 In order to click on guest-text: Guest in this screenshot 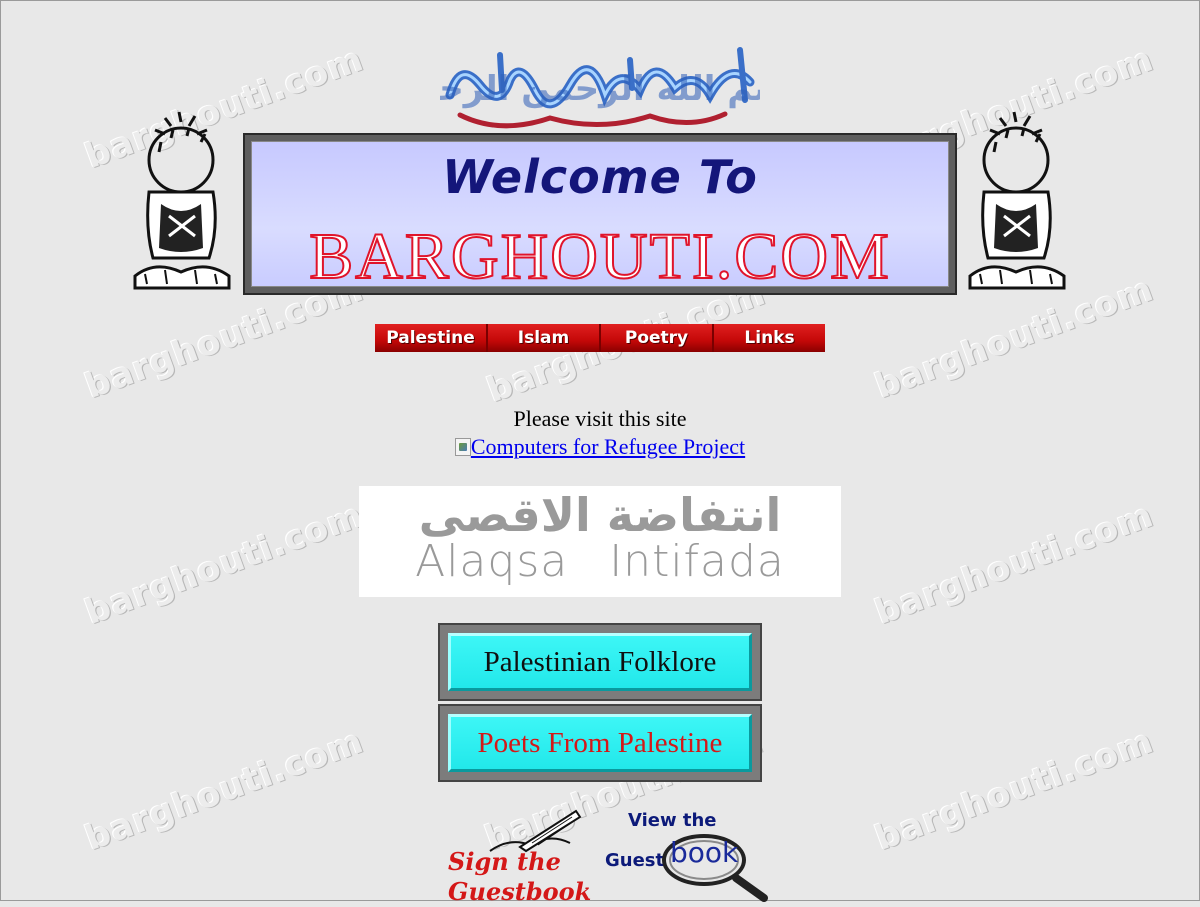, I will do `click(635, 860)`.